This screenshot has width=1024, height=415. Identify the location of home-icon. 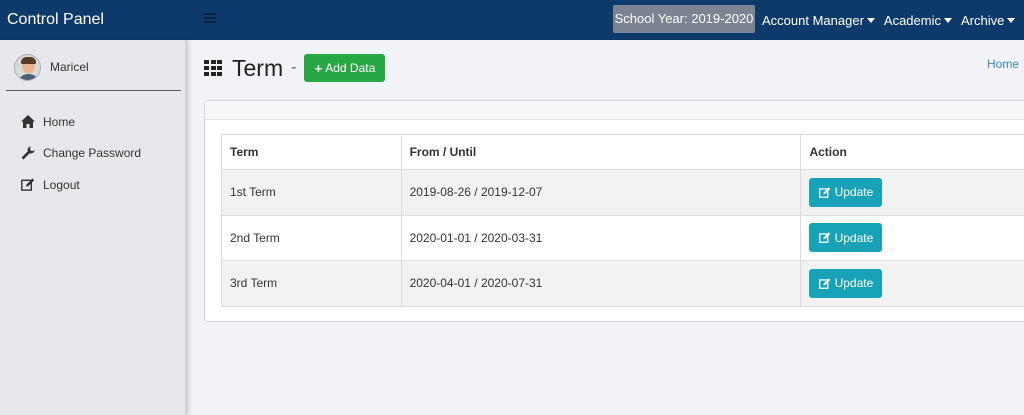
(27, 122).